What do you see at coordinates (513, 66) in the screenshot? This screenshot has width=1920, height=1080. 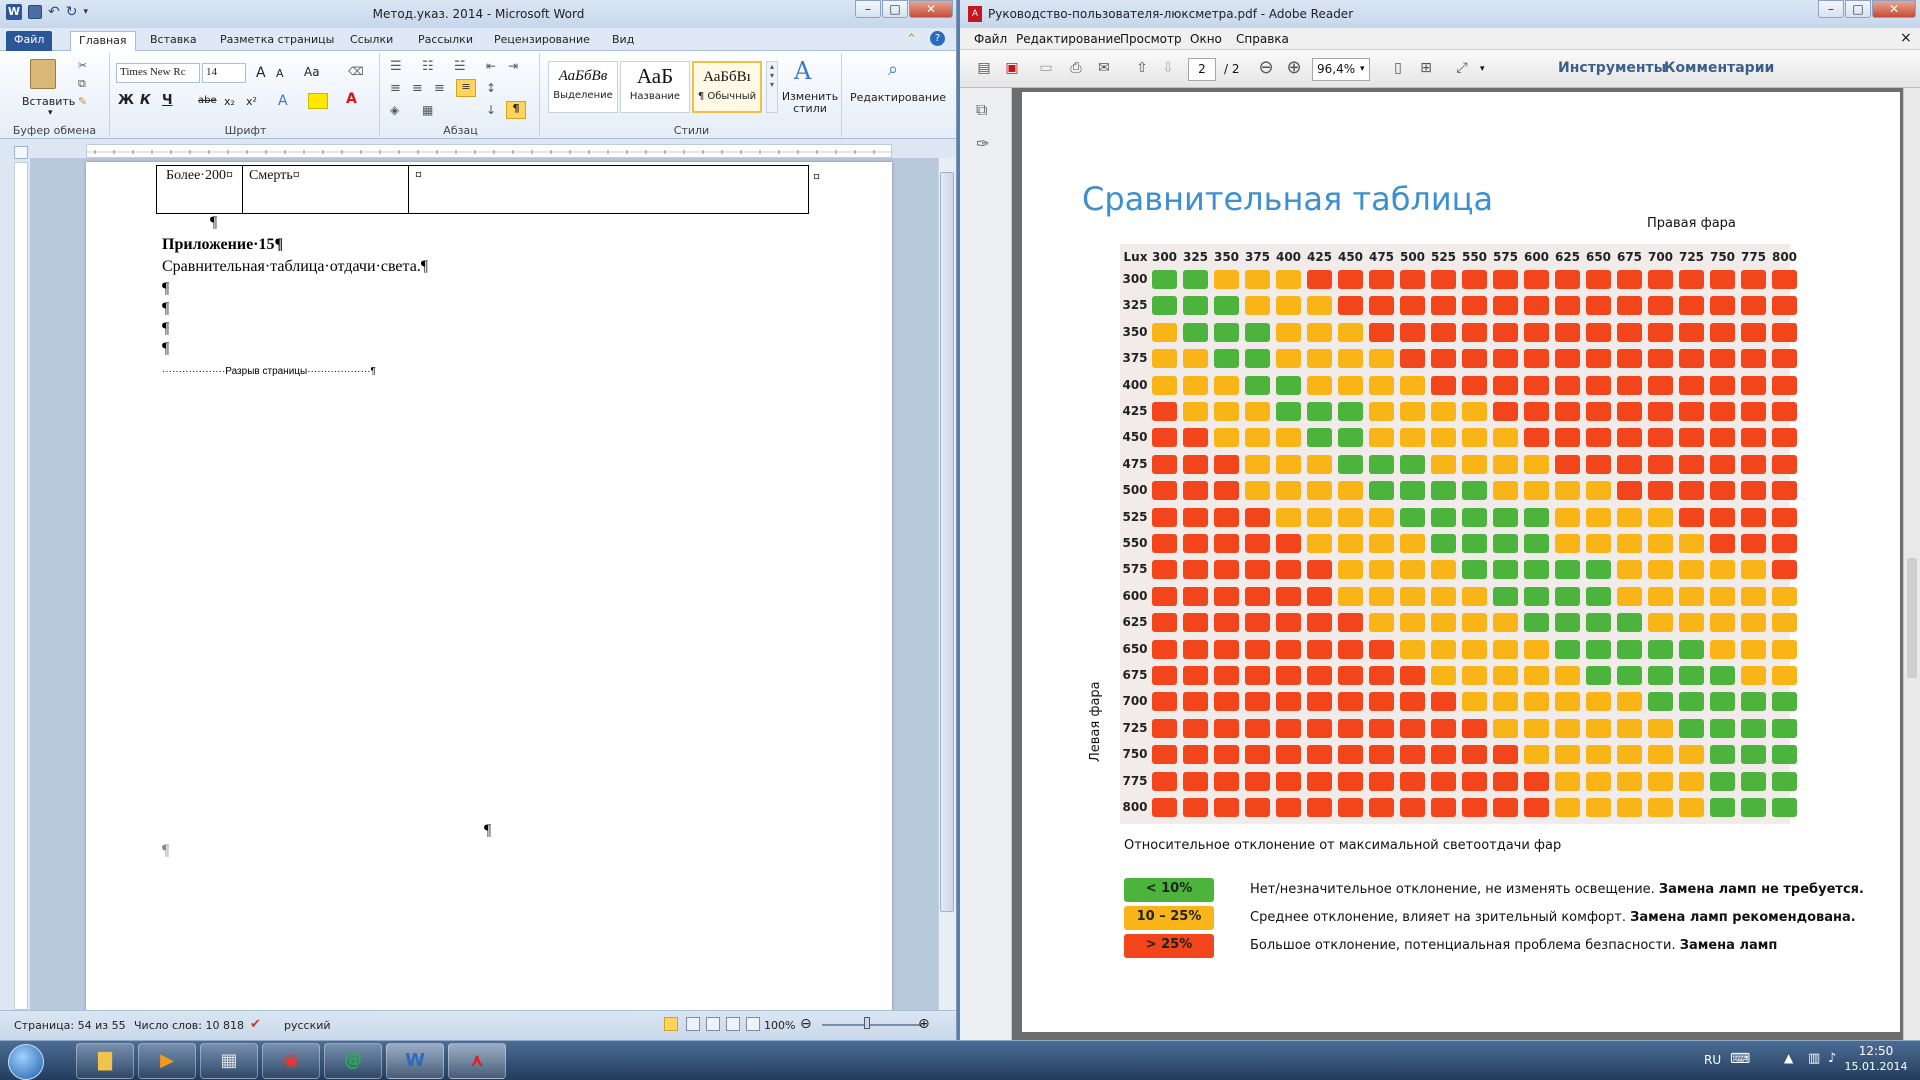 I see `increase-indent-icon: ⇥` at bounding box center [513, 66].